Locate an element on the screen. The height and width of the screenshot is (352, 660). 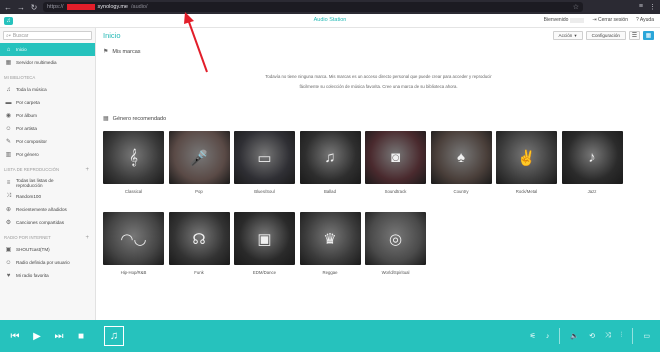
sidebar-item-label: Toda la música is located at coordinates (31, 89).